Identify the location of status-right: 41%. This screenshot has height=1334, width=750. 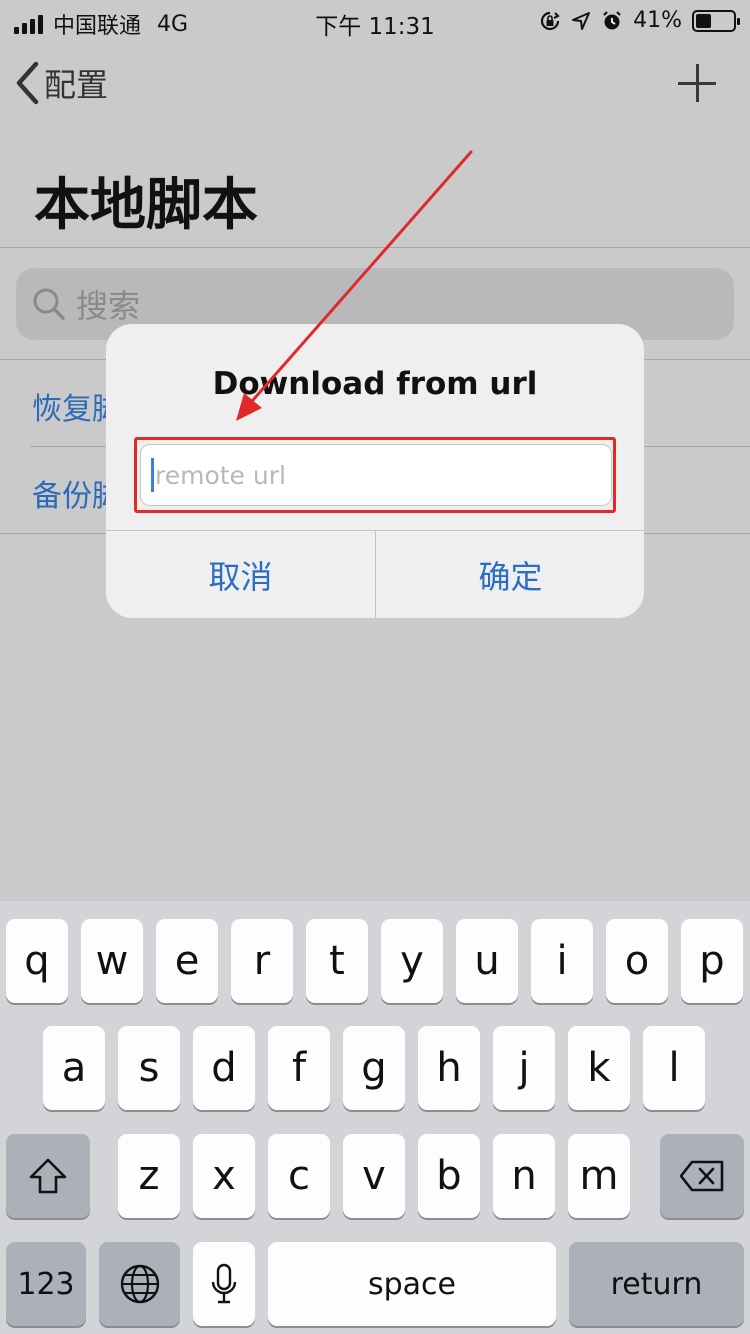
(639, 20).